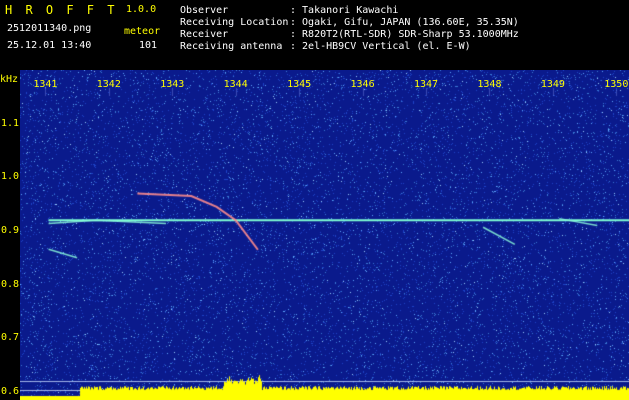 The image size is (629, 400). Describe the element at coordinates (380, 46) in the screenshot. I see `info-antenna-value: : 2el-HB9CV Vertical (el. E-W)` at that location.